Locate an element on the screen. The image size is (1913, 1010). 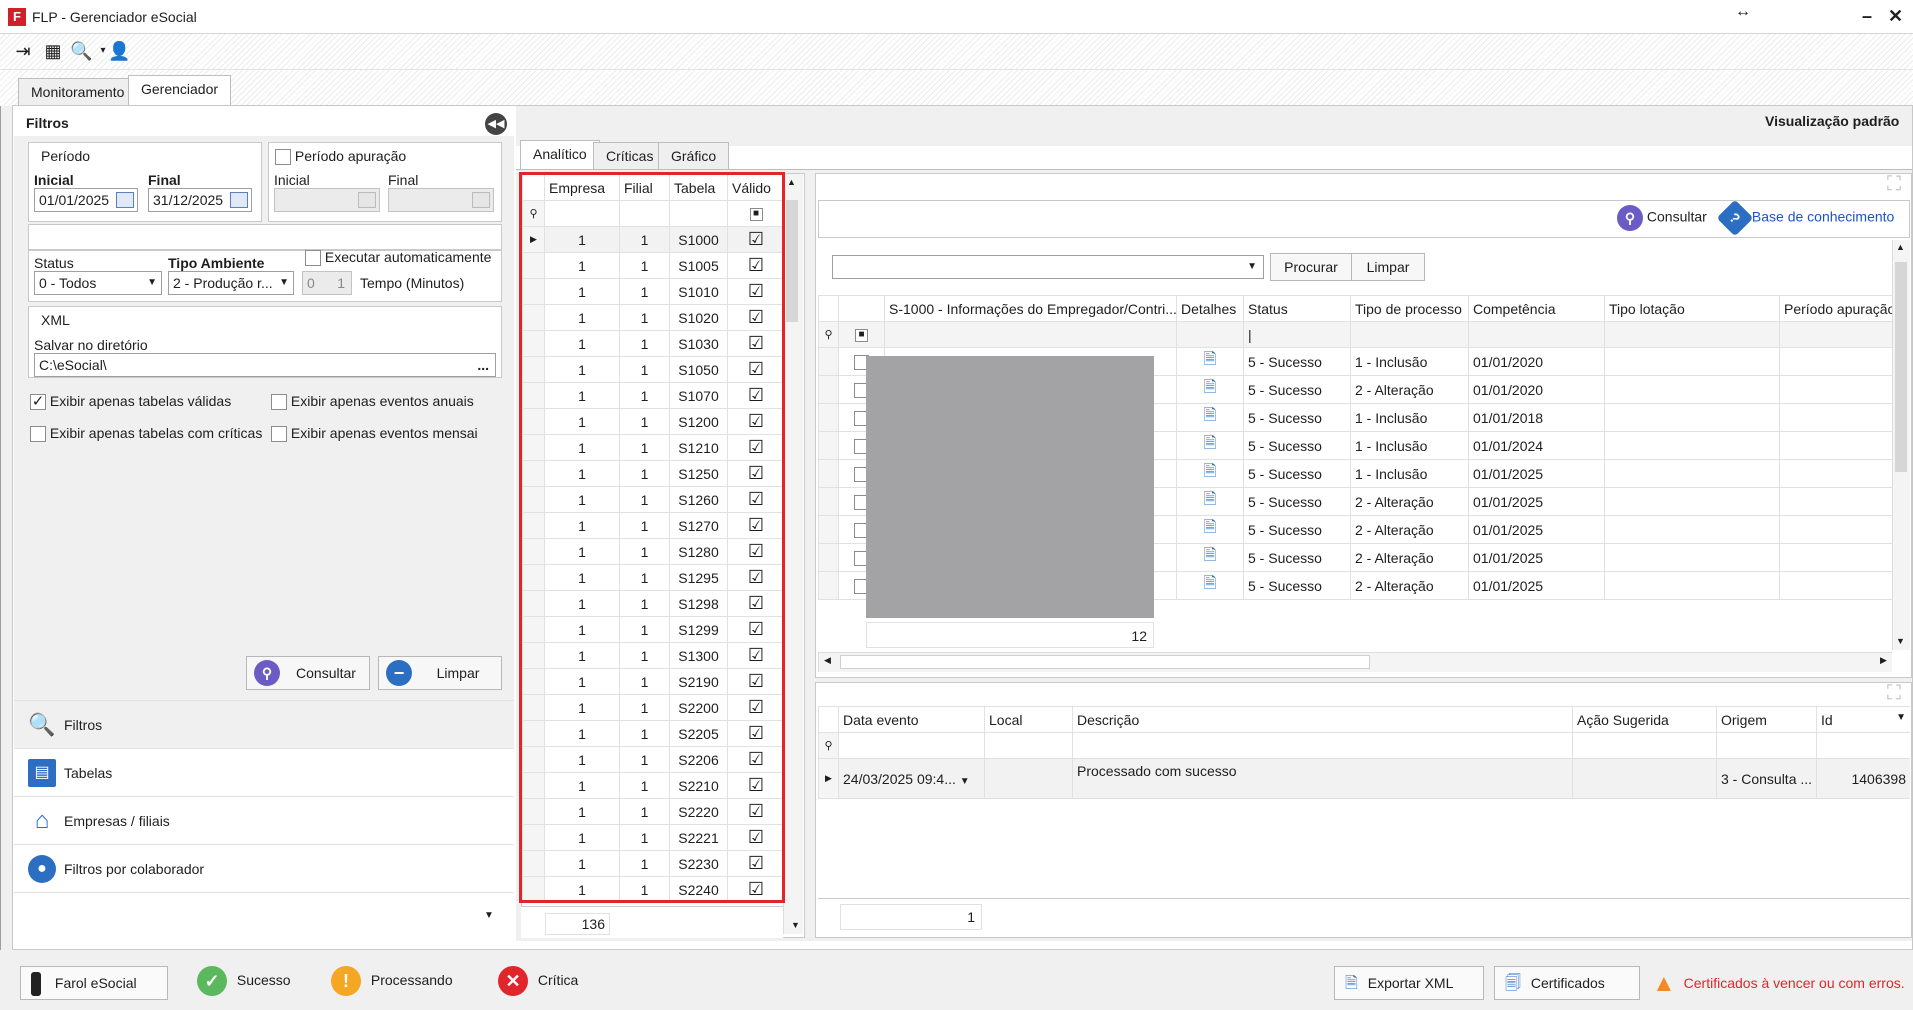
col-status: Status is located at coordinates (1297, 308).